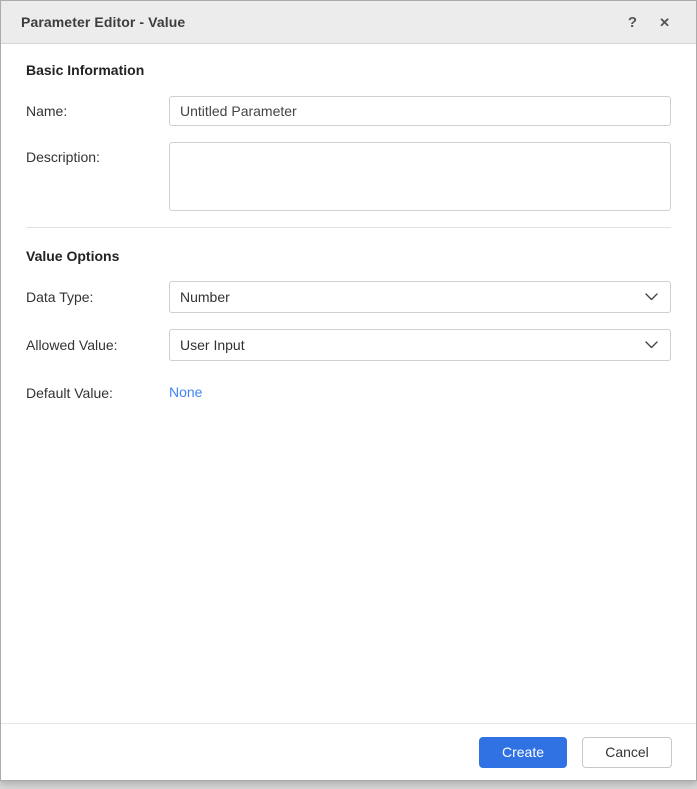 Image resolution: width=697 pixels, height=789 pixels. I want to click on description-textarea, so click(420, 176).